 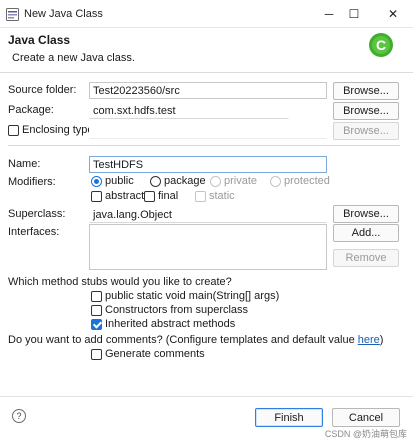 What do you see at coordinates (208, 90) in the screenshot?
I see `source-folder-field: Test20223560/src` at bounding box center [208, 90].